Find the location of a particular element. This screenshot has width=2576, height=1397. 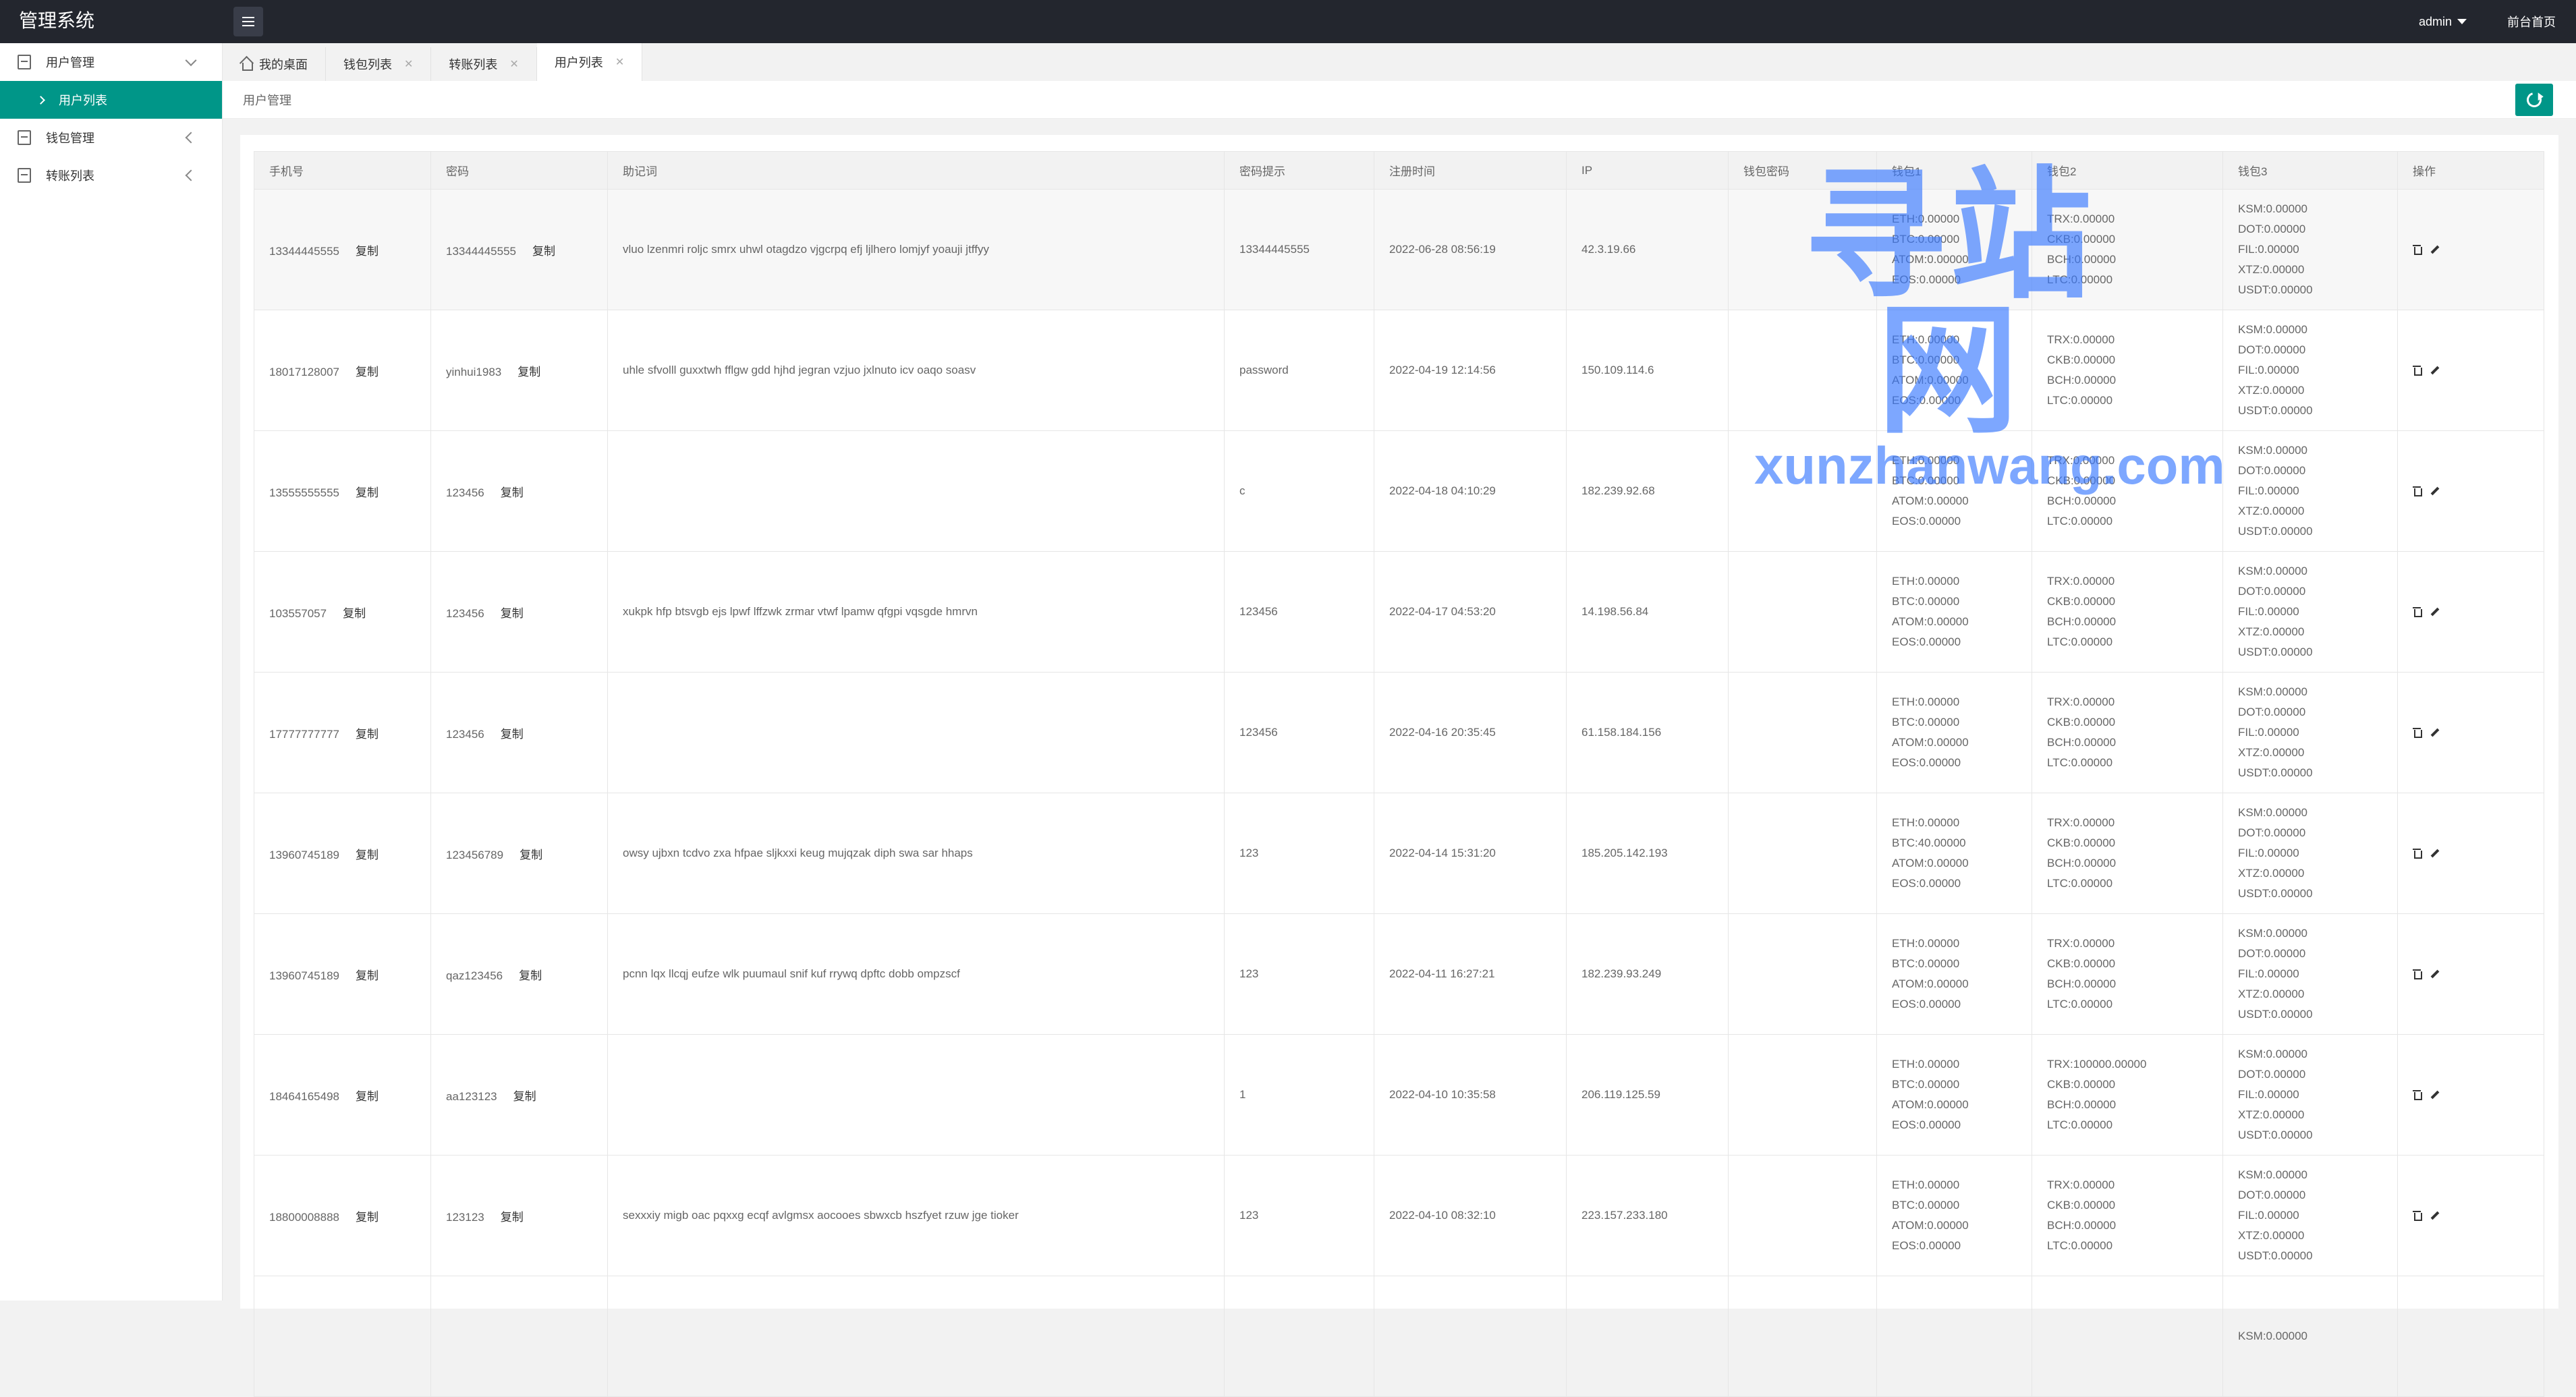

sidebar-subitem-user-list: 用户列表 is located at coordinates (111, 100).